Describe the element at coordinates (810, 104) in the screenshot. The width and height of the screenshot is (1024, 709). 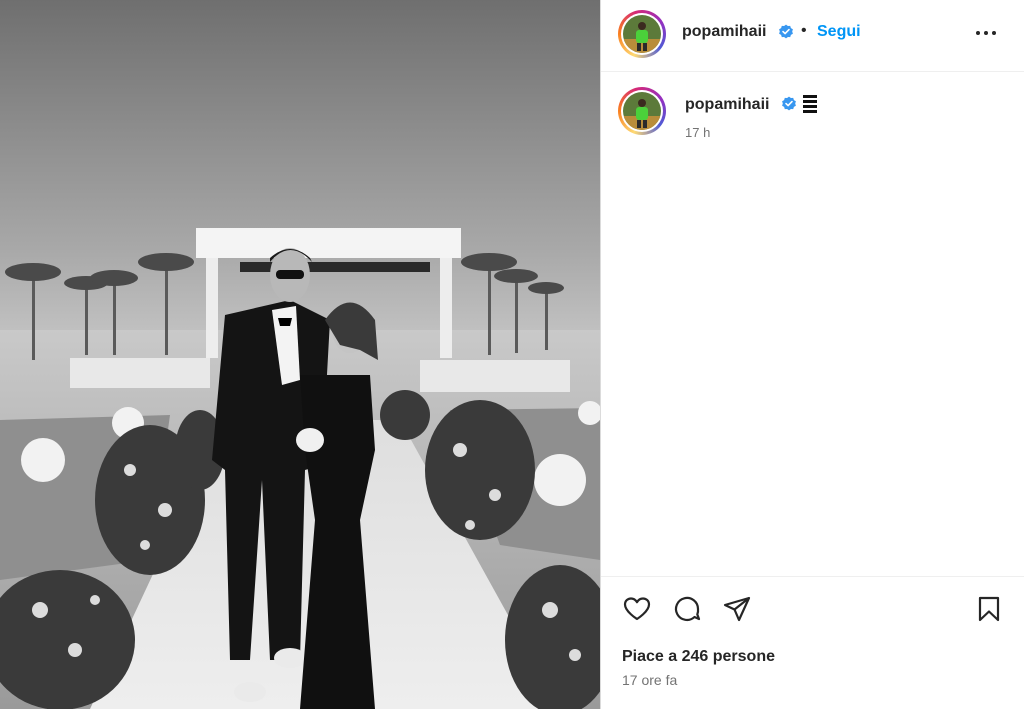
I see `flag-emoji-icon` at that location.